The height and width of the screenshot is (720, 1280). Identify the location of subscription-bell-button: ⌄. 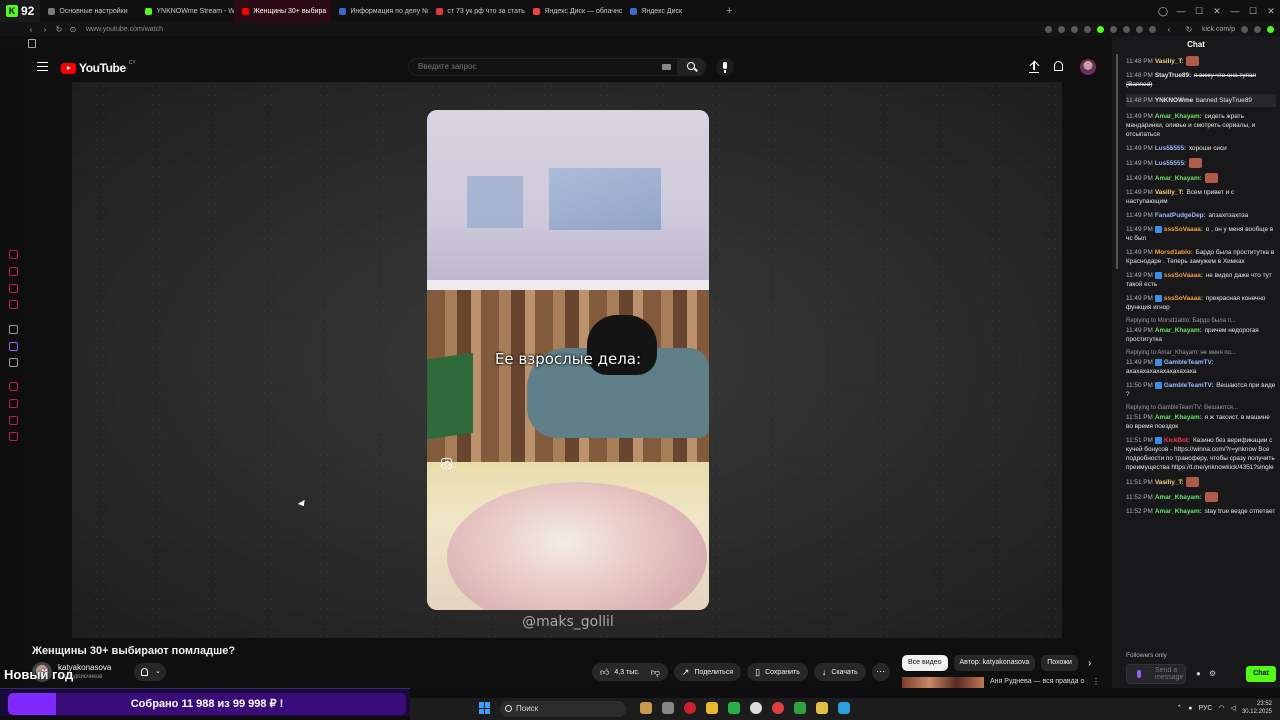
(150, 672).